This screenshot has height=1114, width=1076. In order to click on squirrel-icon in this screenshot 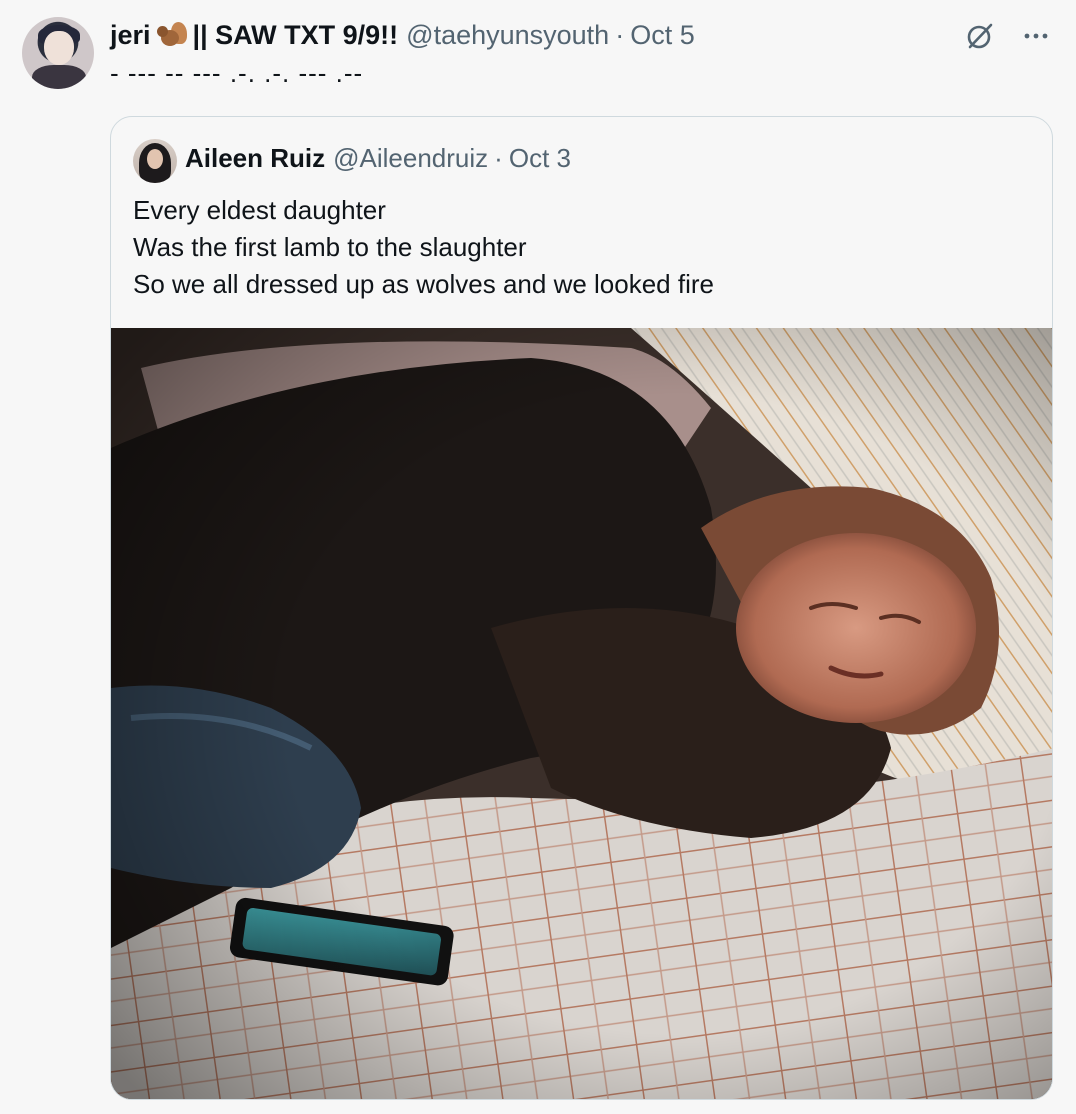, I will do `click(171, 35)`.